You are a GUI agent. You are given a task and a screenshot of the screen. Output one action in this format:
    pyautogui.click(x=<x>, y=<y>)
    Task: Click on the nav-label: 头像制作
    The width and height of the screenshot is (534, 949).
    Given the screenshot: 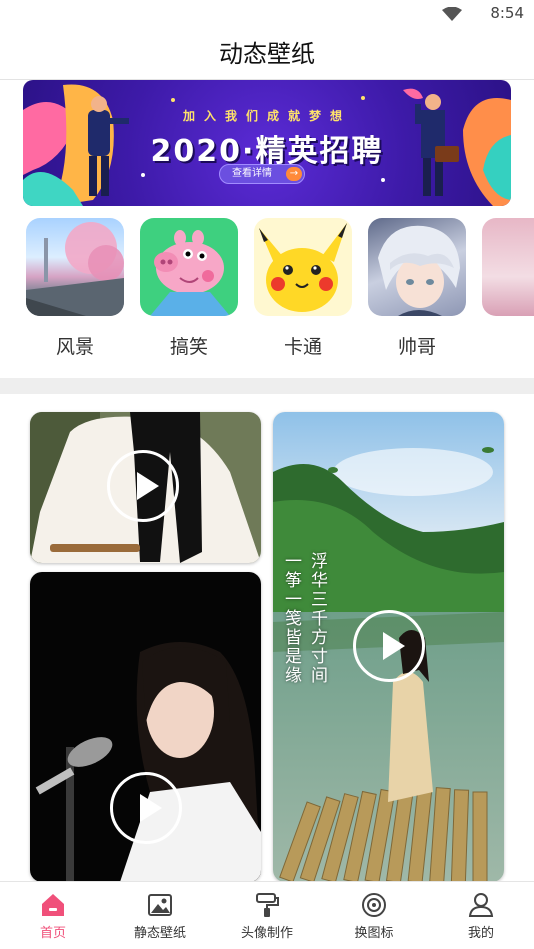 What is the action you would take?
    pyautogui.click(x=266, y=933)
    